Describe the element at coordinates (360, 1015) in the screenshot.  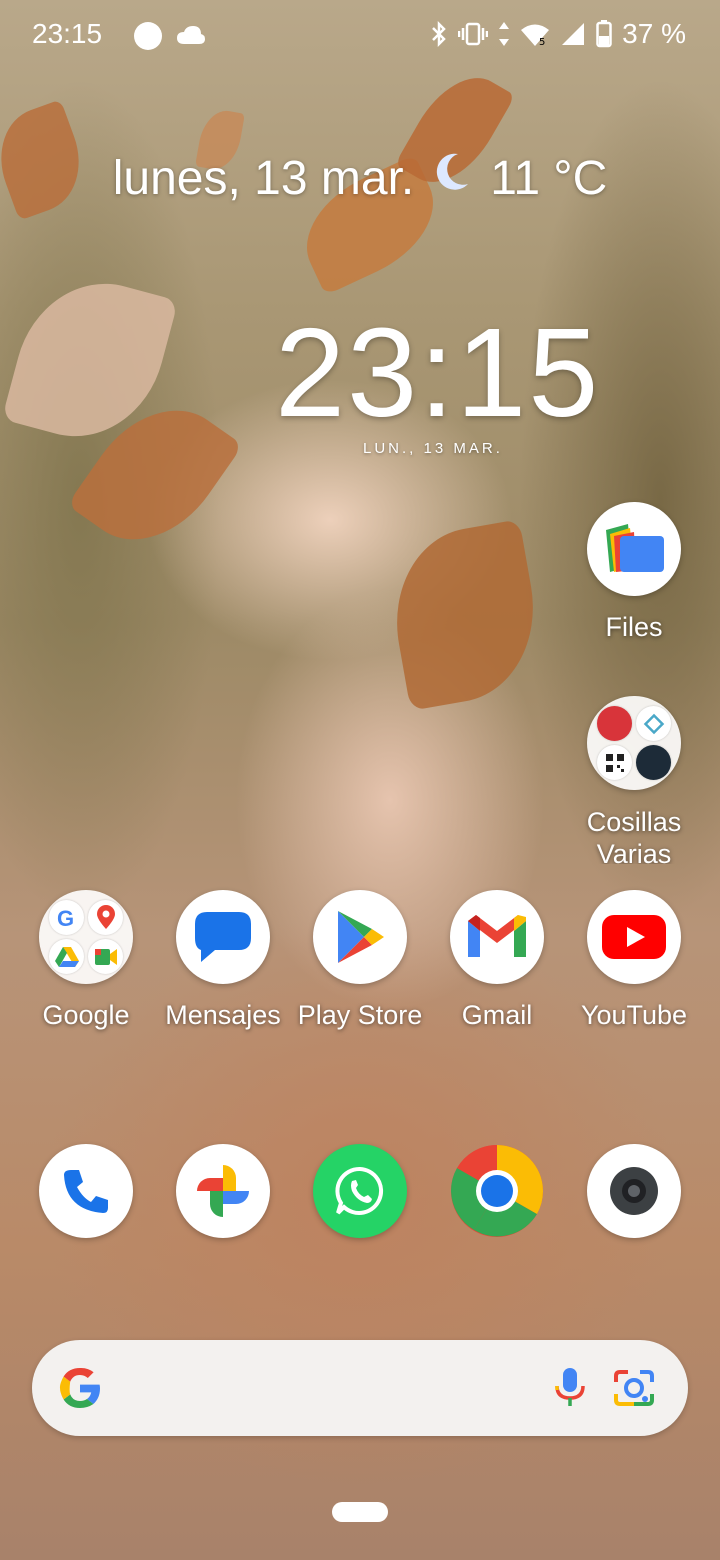
I see `app-label: Play Store` at that location.